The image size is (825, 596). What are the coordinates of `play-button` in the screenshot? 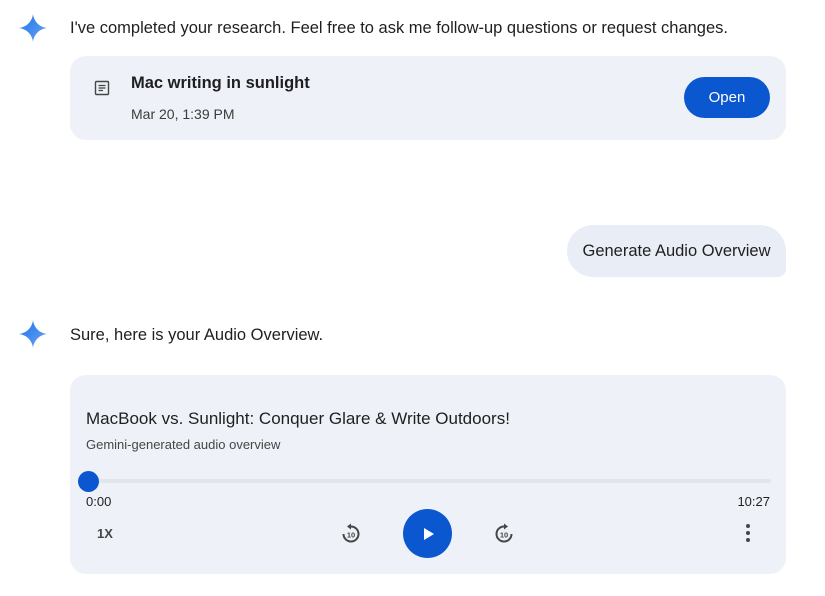 It's located at (427, 533).